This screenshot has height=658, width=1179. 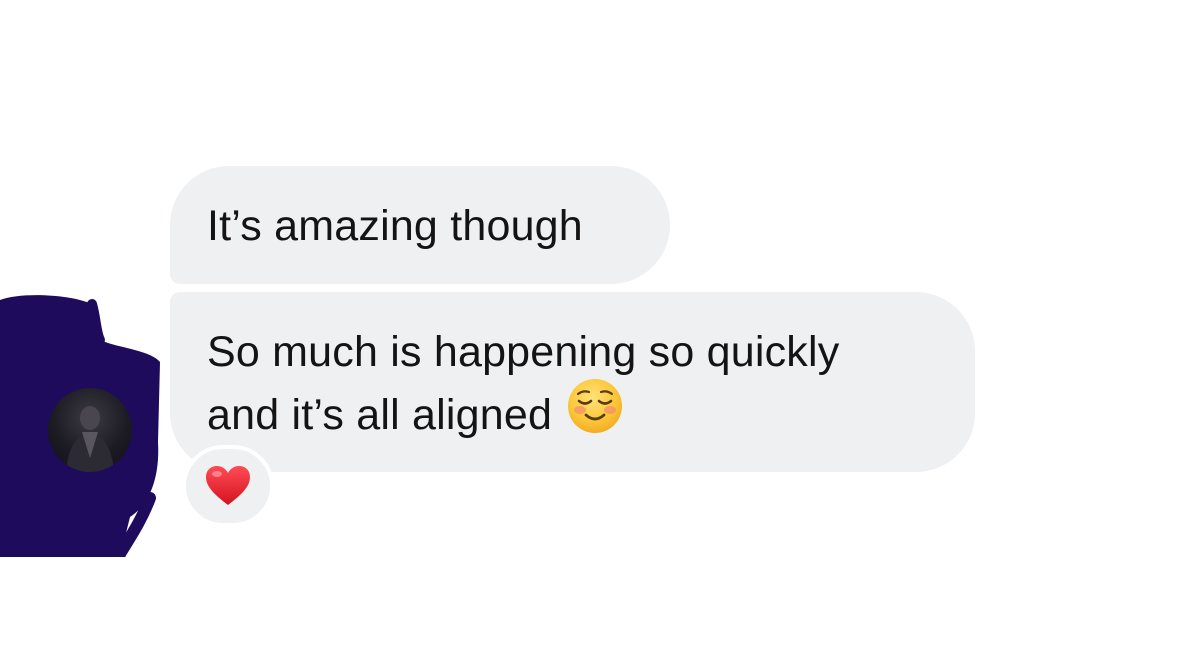 I want to click on message-bubble: It’s amazing though, so click(x=420, y=225).